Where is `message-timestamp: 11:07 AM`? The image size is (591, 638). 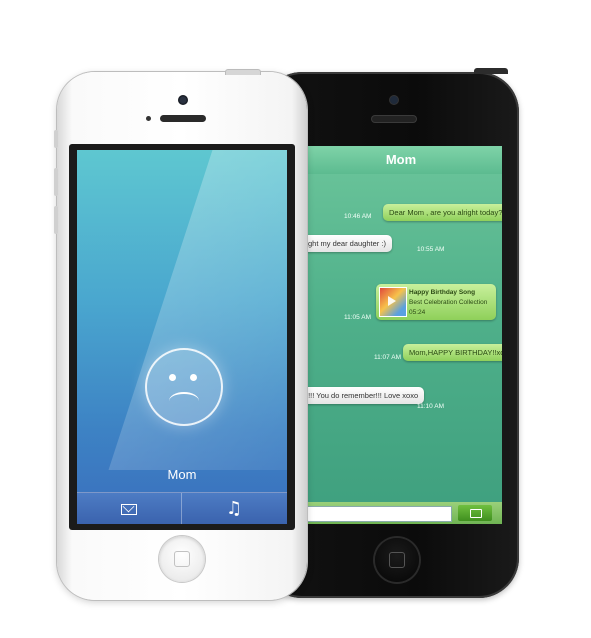 message-timestamp: 11:07 AM is located at coordinates (387, 357).